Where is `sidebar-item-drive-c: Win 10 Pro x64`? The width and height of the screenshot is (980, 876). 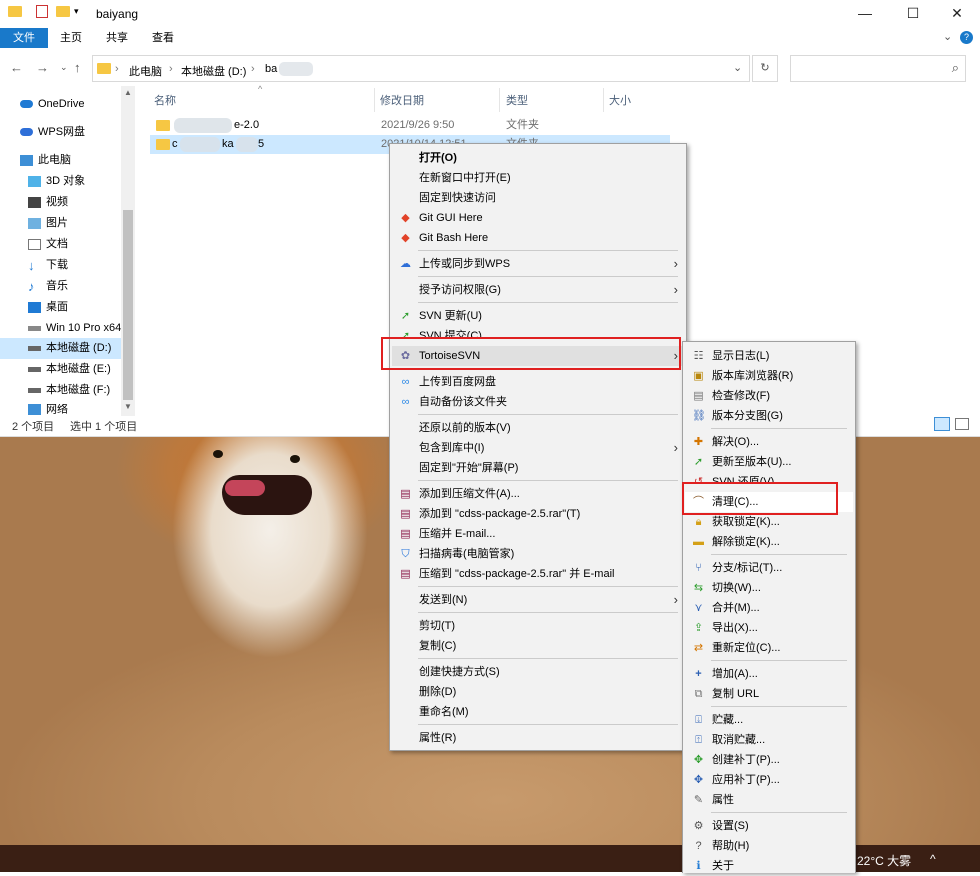
sidebar-item-drive-c: Win 10 Pro x64 is located at coordinates (74, 328).